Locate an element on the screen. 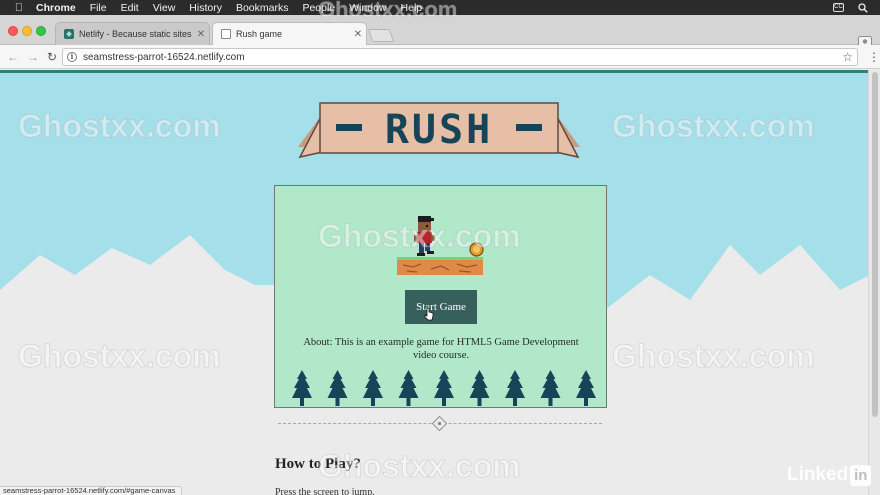  game-title-text: RUSH is located at coordinates (439, 130).